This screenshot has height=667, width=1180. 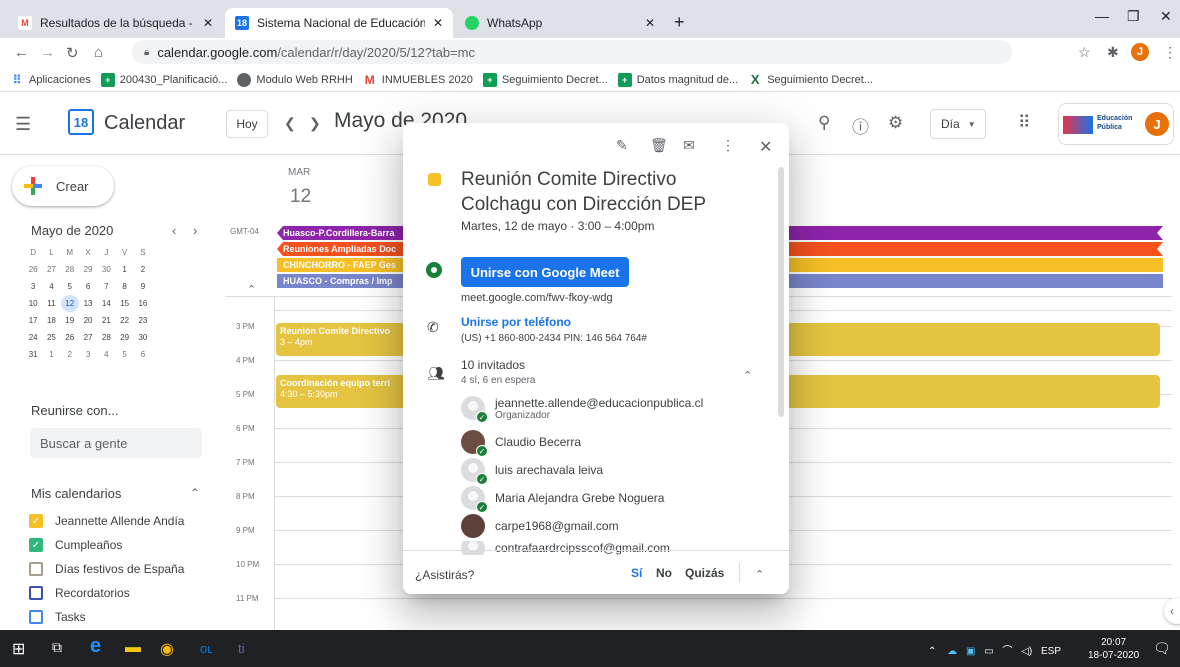 What do you see at coordinates (516, 322) in the screenshot?
I see `join-by-phone-link: Unirse por teléfono` at bounding box center [516, 322].